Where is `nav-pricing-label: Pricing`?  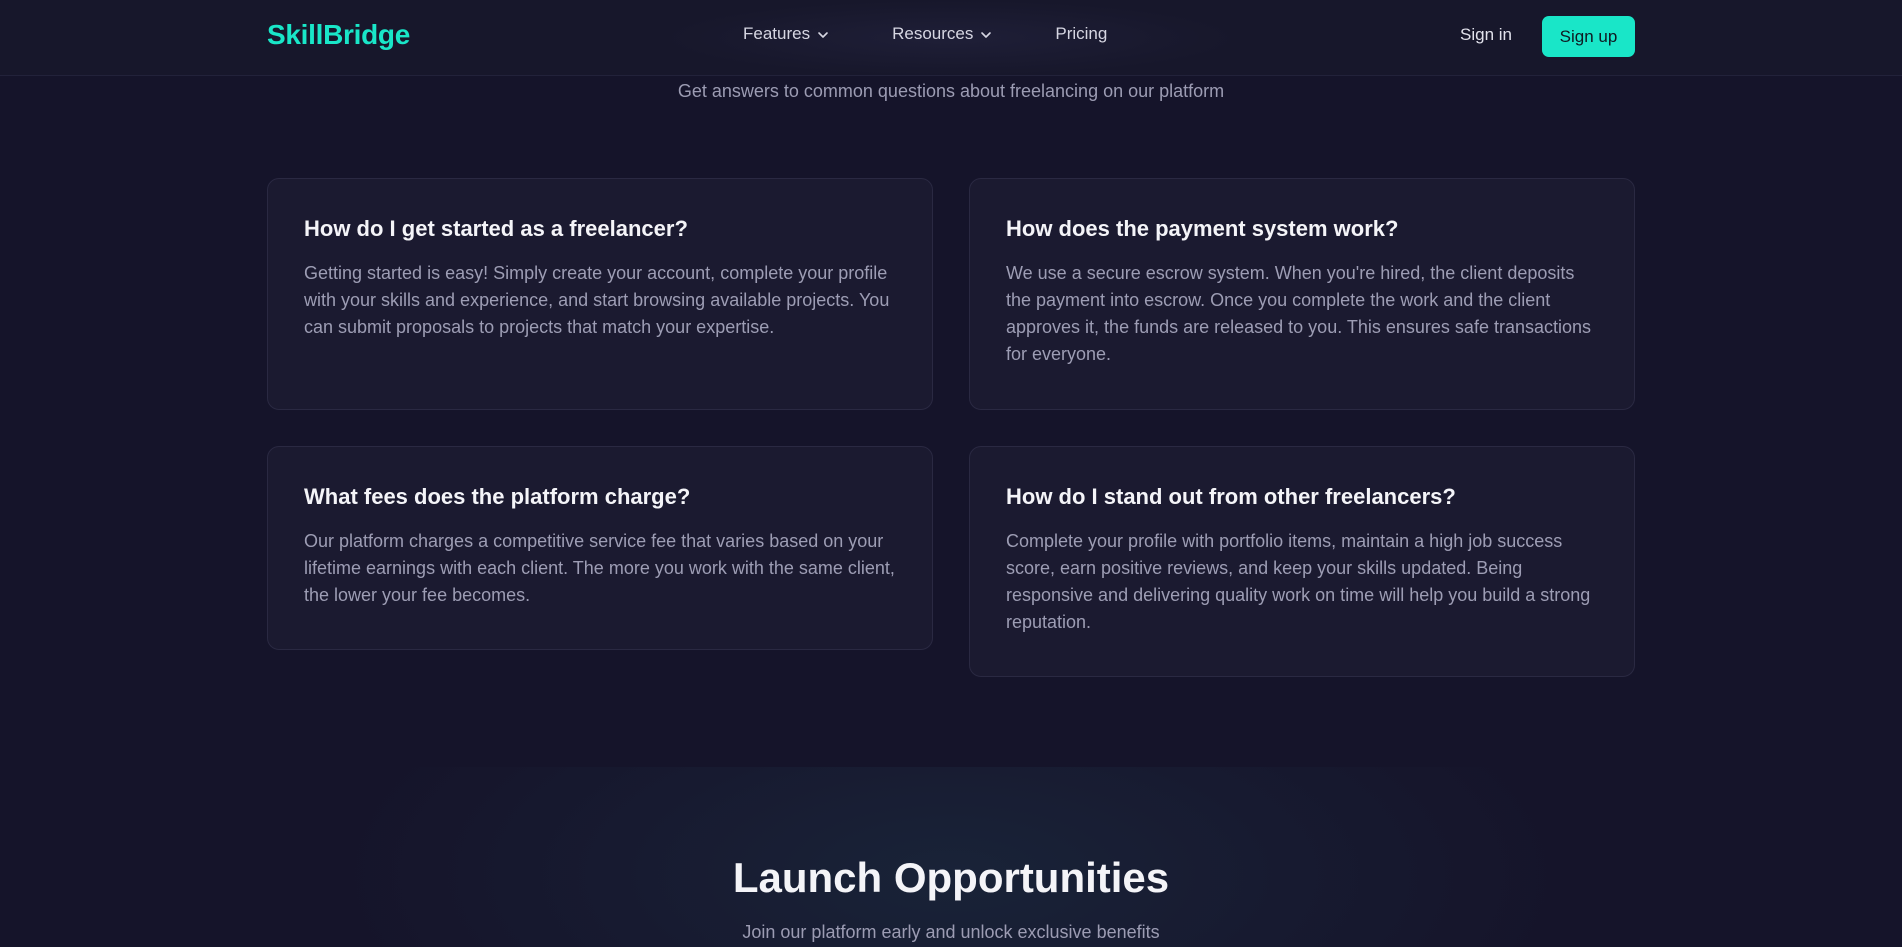 nav-pricing-label: Pricing is located at coordinates (1081, 33).